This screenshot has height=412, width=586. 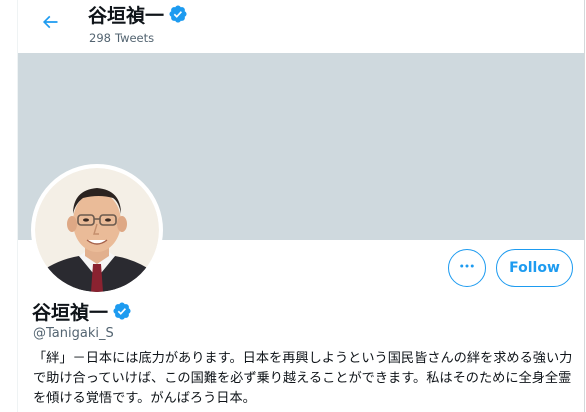 What do you see at coordinates (70, 313) in the screenshot?
I see `profile-name: 谷垣禎一` at bounding box center [70, 313].